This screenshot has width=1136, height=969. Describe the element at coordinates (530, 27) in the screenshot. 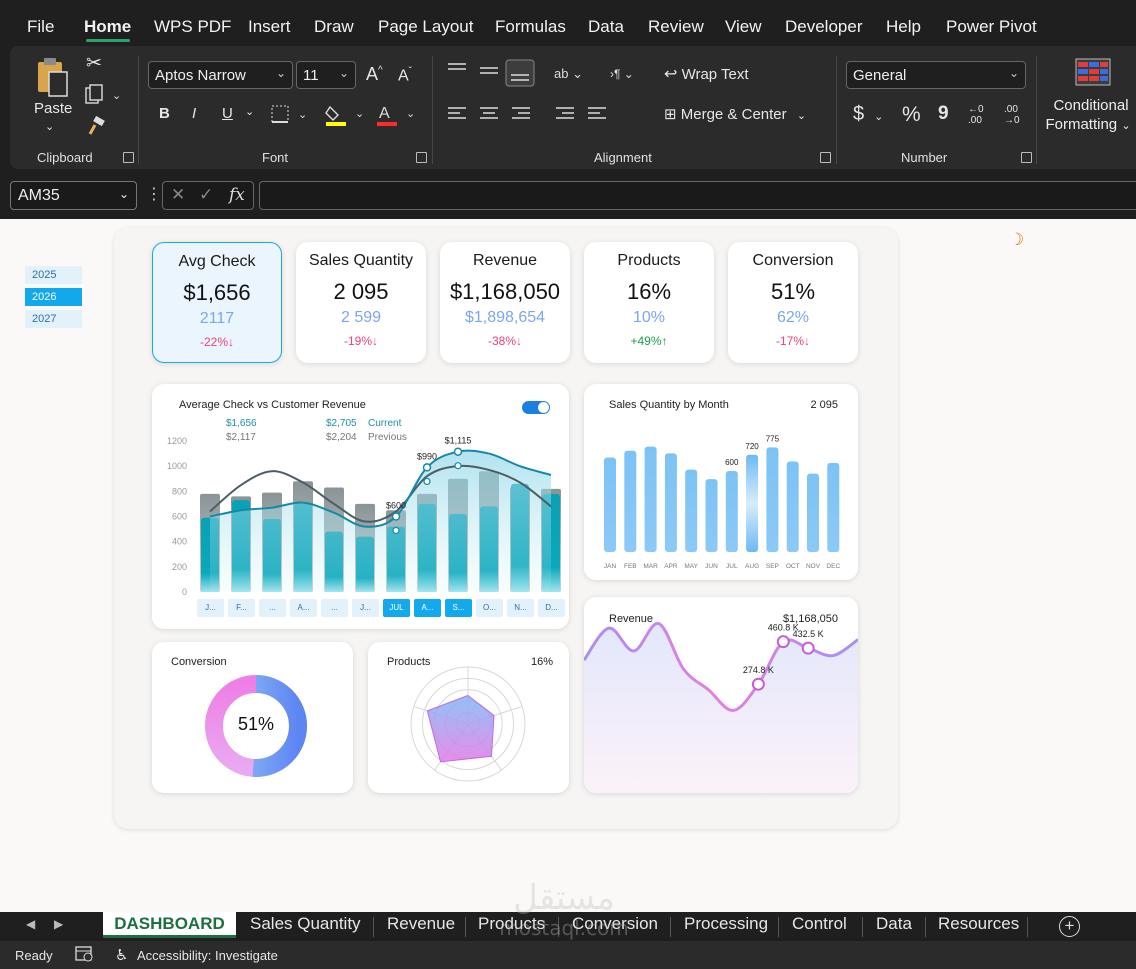

I see `menu-formulas: Formulas` at that location.